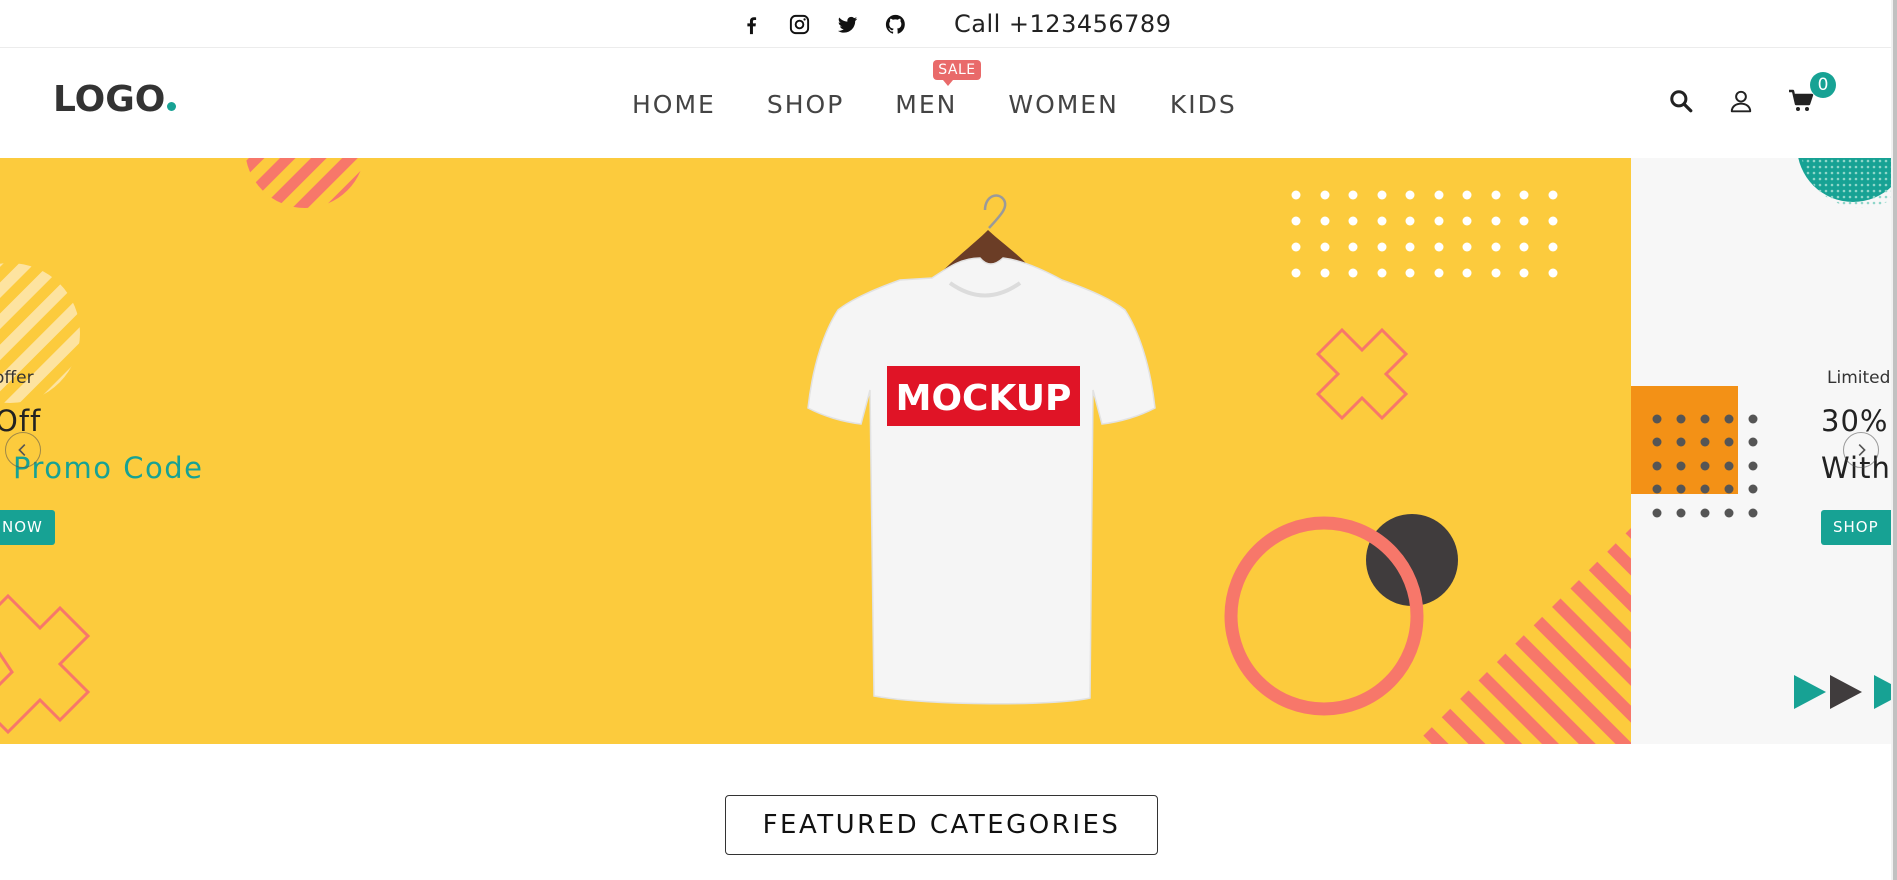 This screenshot has width=1897, height=880. I want to click on main-nav: HOME SHOP MEN SALE WOMEN KIDS, so click(934, 89).